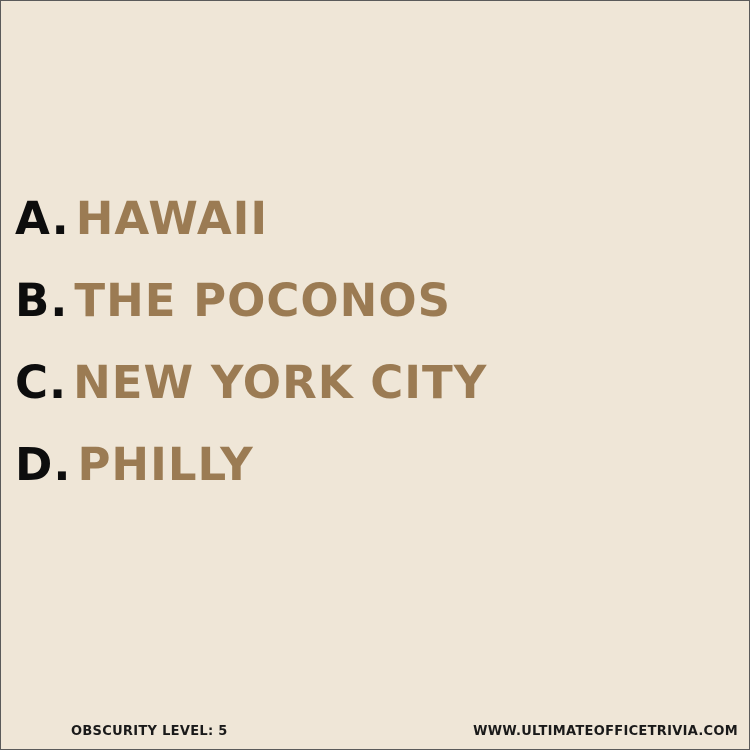 This screenshot has height=750, width=750. I want to click on answer-text: PHILLY, so click(165, 464).